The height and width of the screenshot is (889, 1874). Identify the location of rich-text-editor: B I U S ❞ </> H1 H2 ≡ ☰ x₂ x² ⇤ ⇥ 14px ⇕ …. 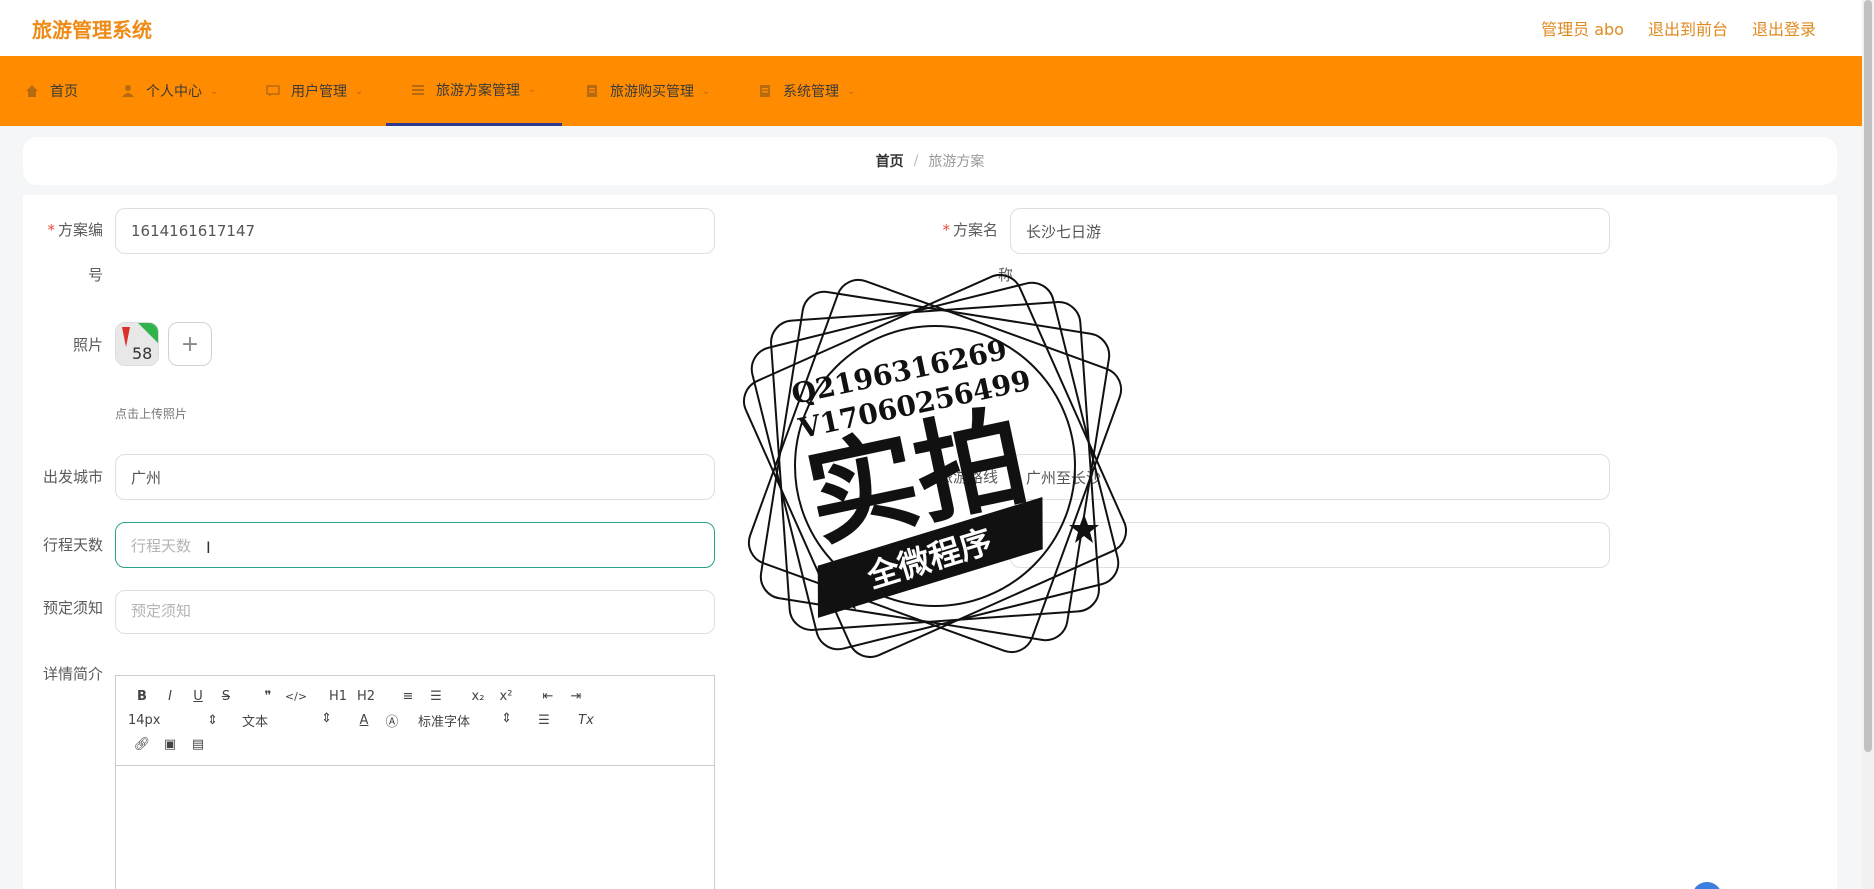
(415, 782).